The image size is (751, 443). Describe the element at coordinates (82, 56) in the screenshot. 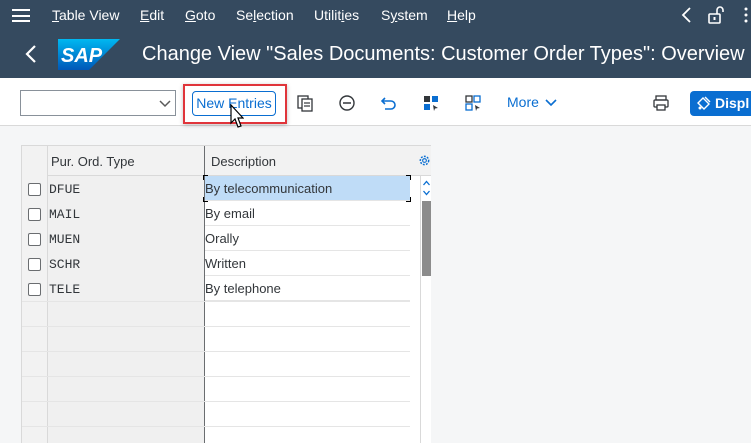

I see `svg-text: SAP` at that location.